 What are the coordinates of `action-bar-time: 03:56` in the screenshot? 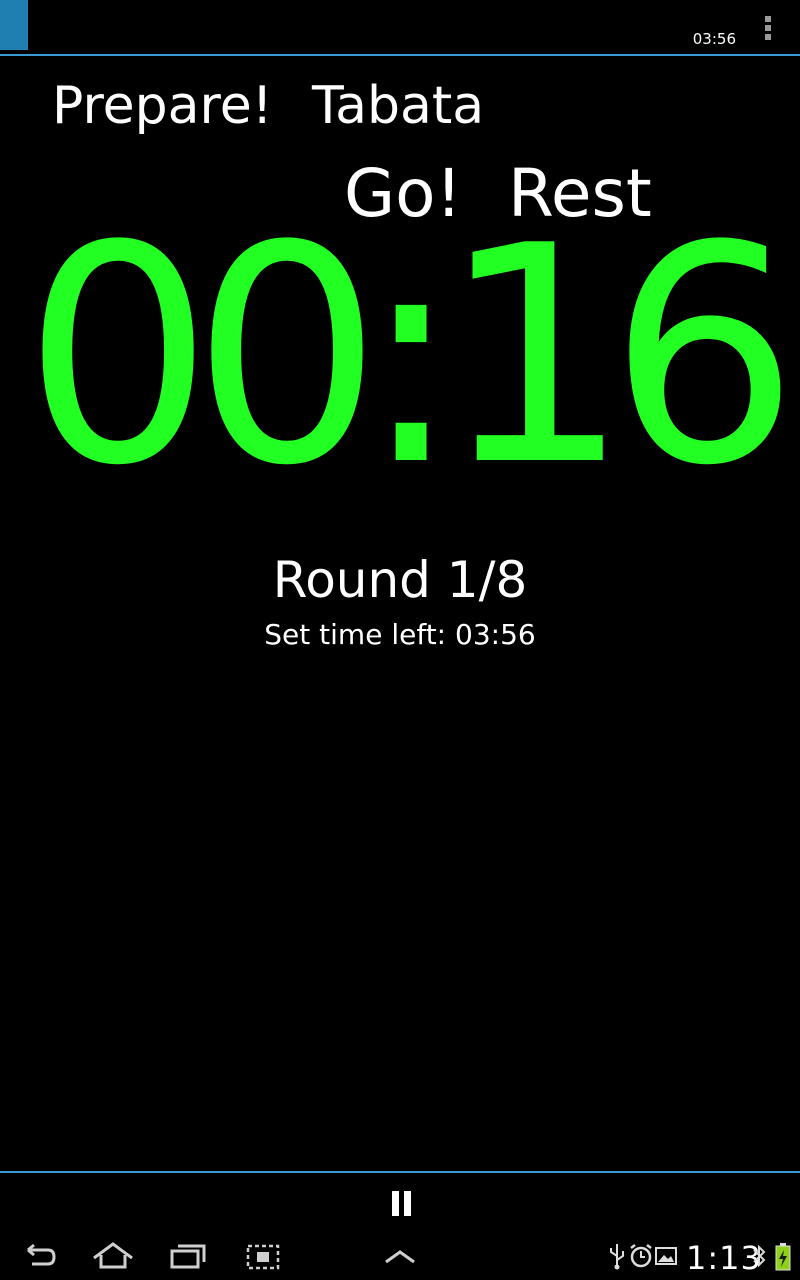 It's located at (714, 39).